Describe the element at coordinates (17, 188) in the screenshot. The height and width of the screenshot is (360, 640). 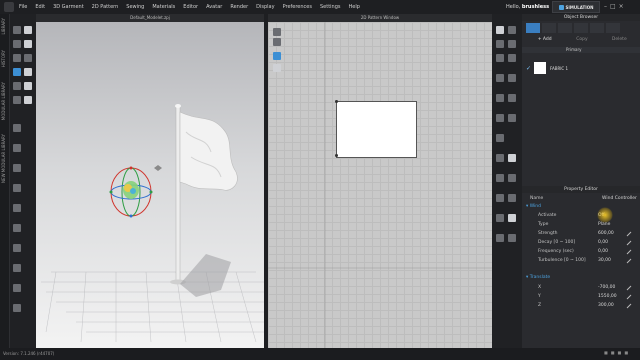
I see `button-tool-icon` at that location.